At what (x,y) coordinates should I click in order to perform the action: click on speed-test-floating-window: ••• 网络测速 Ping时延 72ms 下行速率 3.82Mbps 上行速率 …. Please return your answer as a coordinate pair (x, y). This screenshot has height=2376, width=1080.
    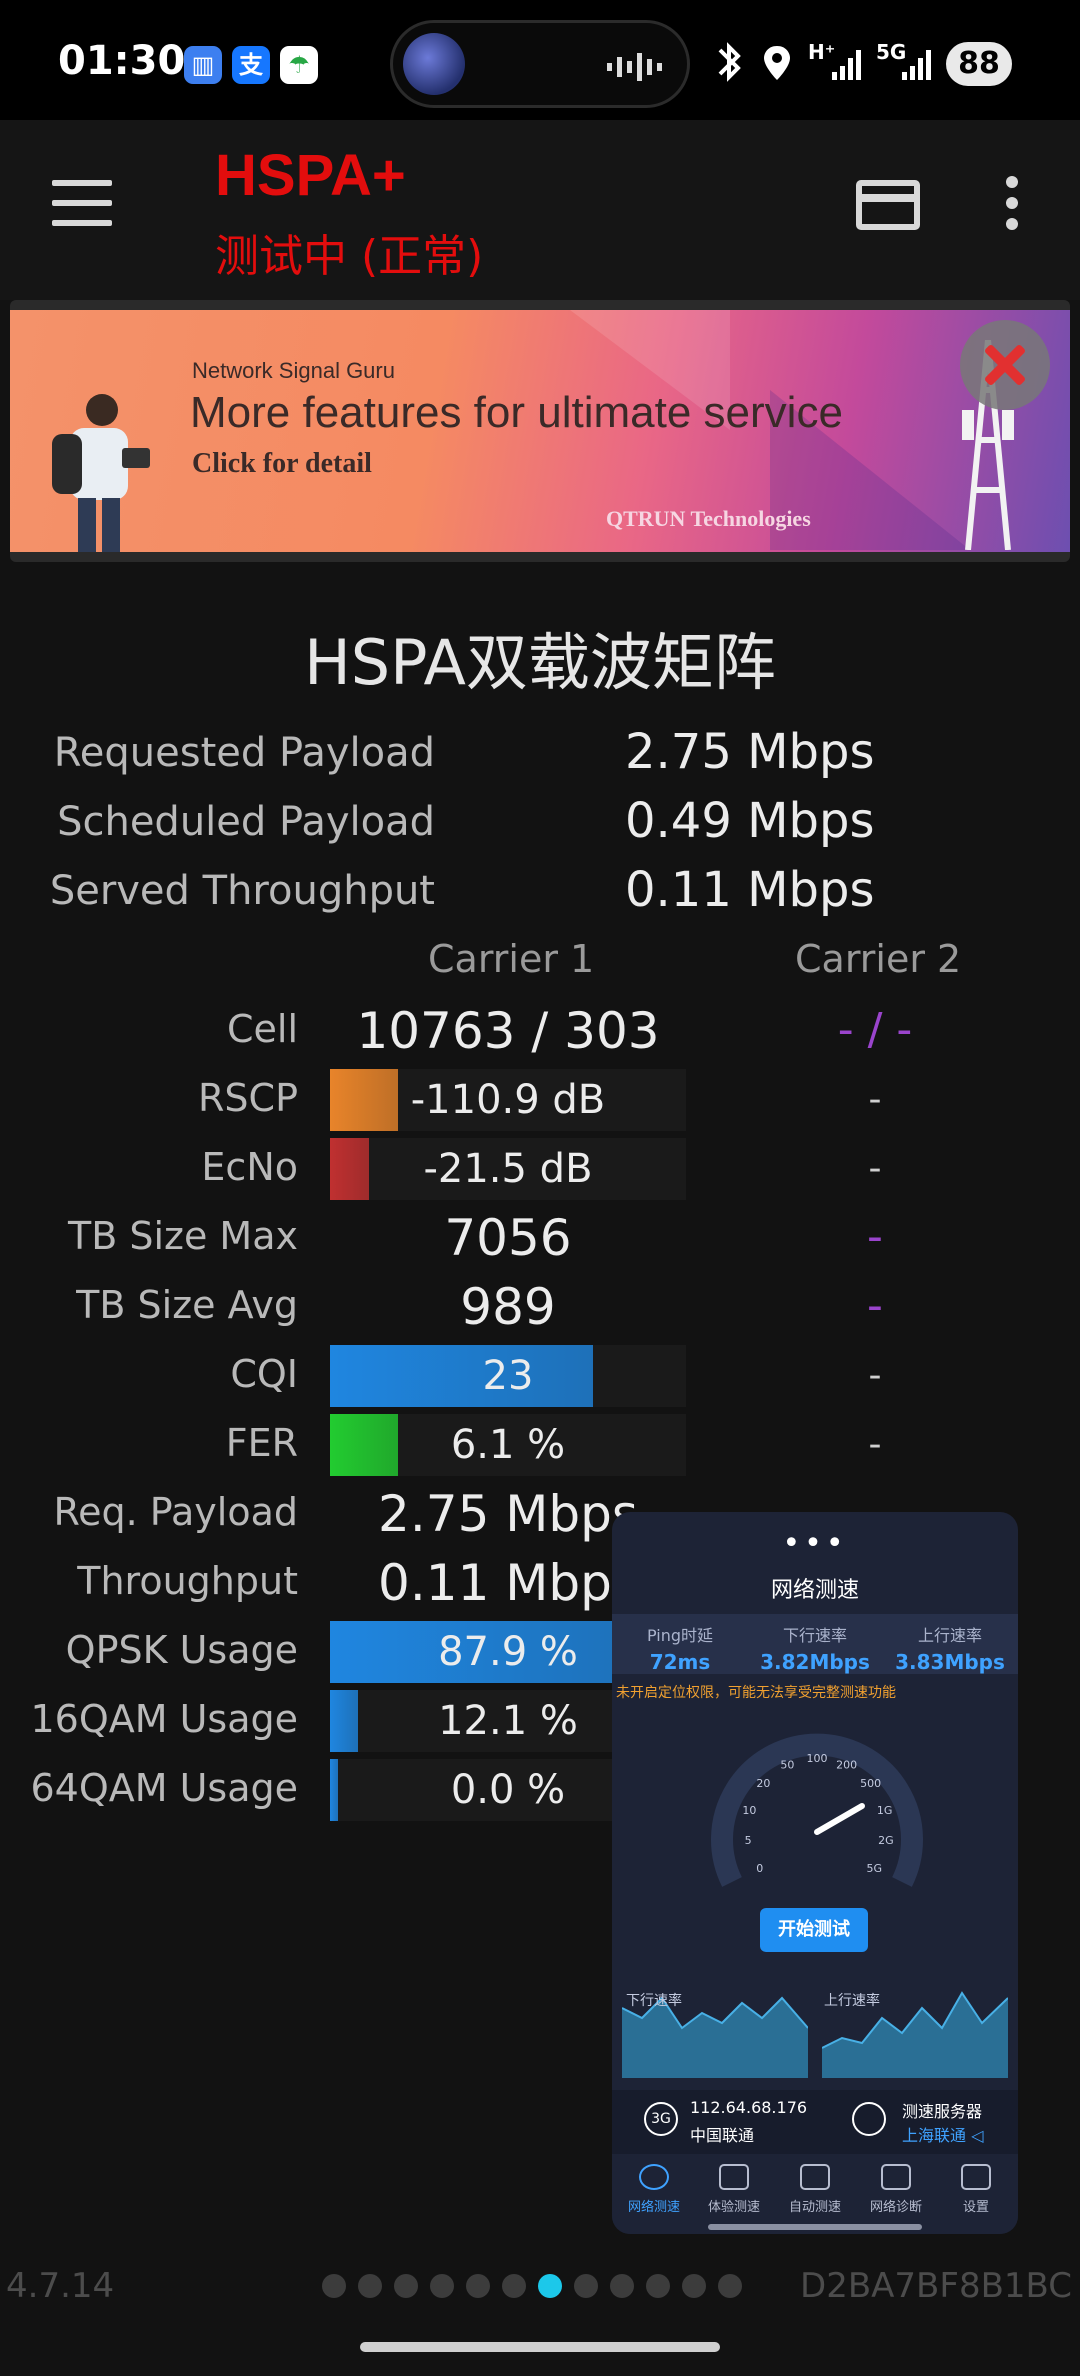
    Looking at the image, I should click on (815, 1873).